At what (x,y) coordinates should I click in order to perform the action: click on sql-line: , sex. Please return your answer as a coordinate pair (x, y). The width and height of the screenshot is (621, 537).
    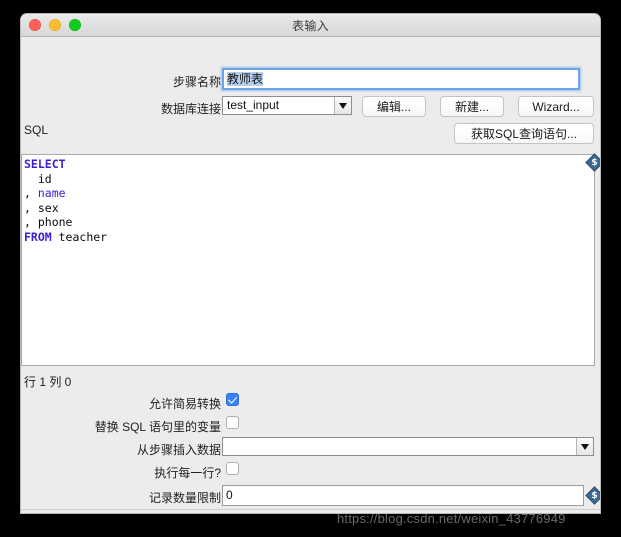
    Looking at the image, I should click on (309, 208).